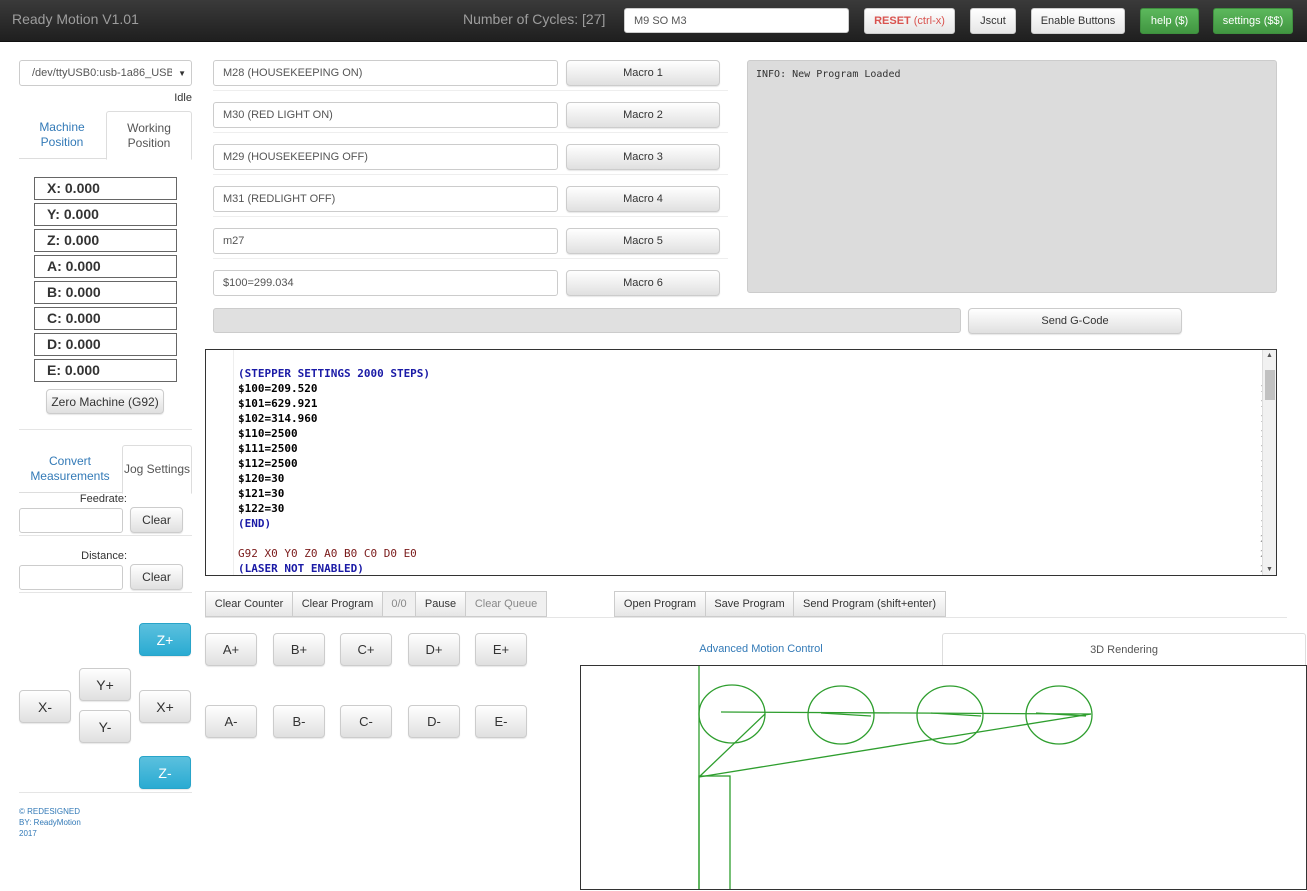 This screenshot has height=891, width=1307. What do you see at coordinates (278, 403) in the screenshot?
I see `code-line: $101=629.921` at bounding box center [278, 403].